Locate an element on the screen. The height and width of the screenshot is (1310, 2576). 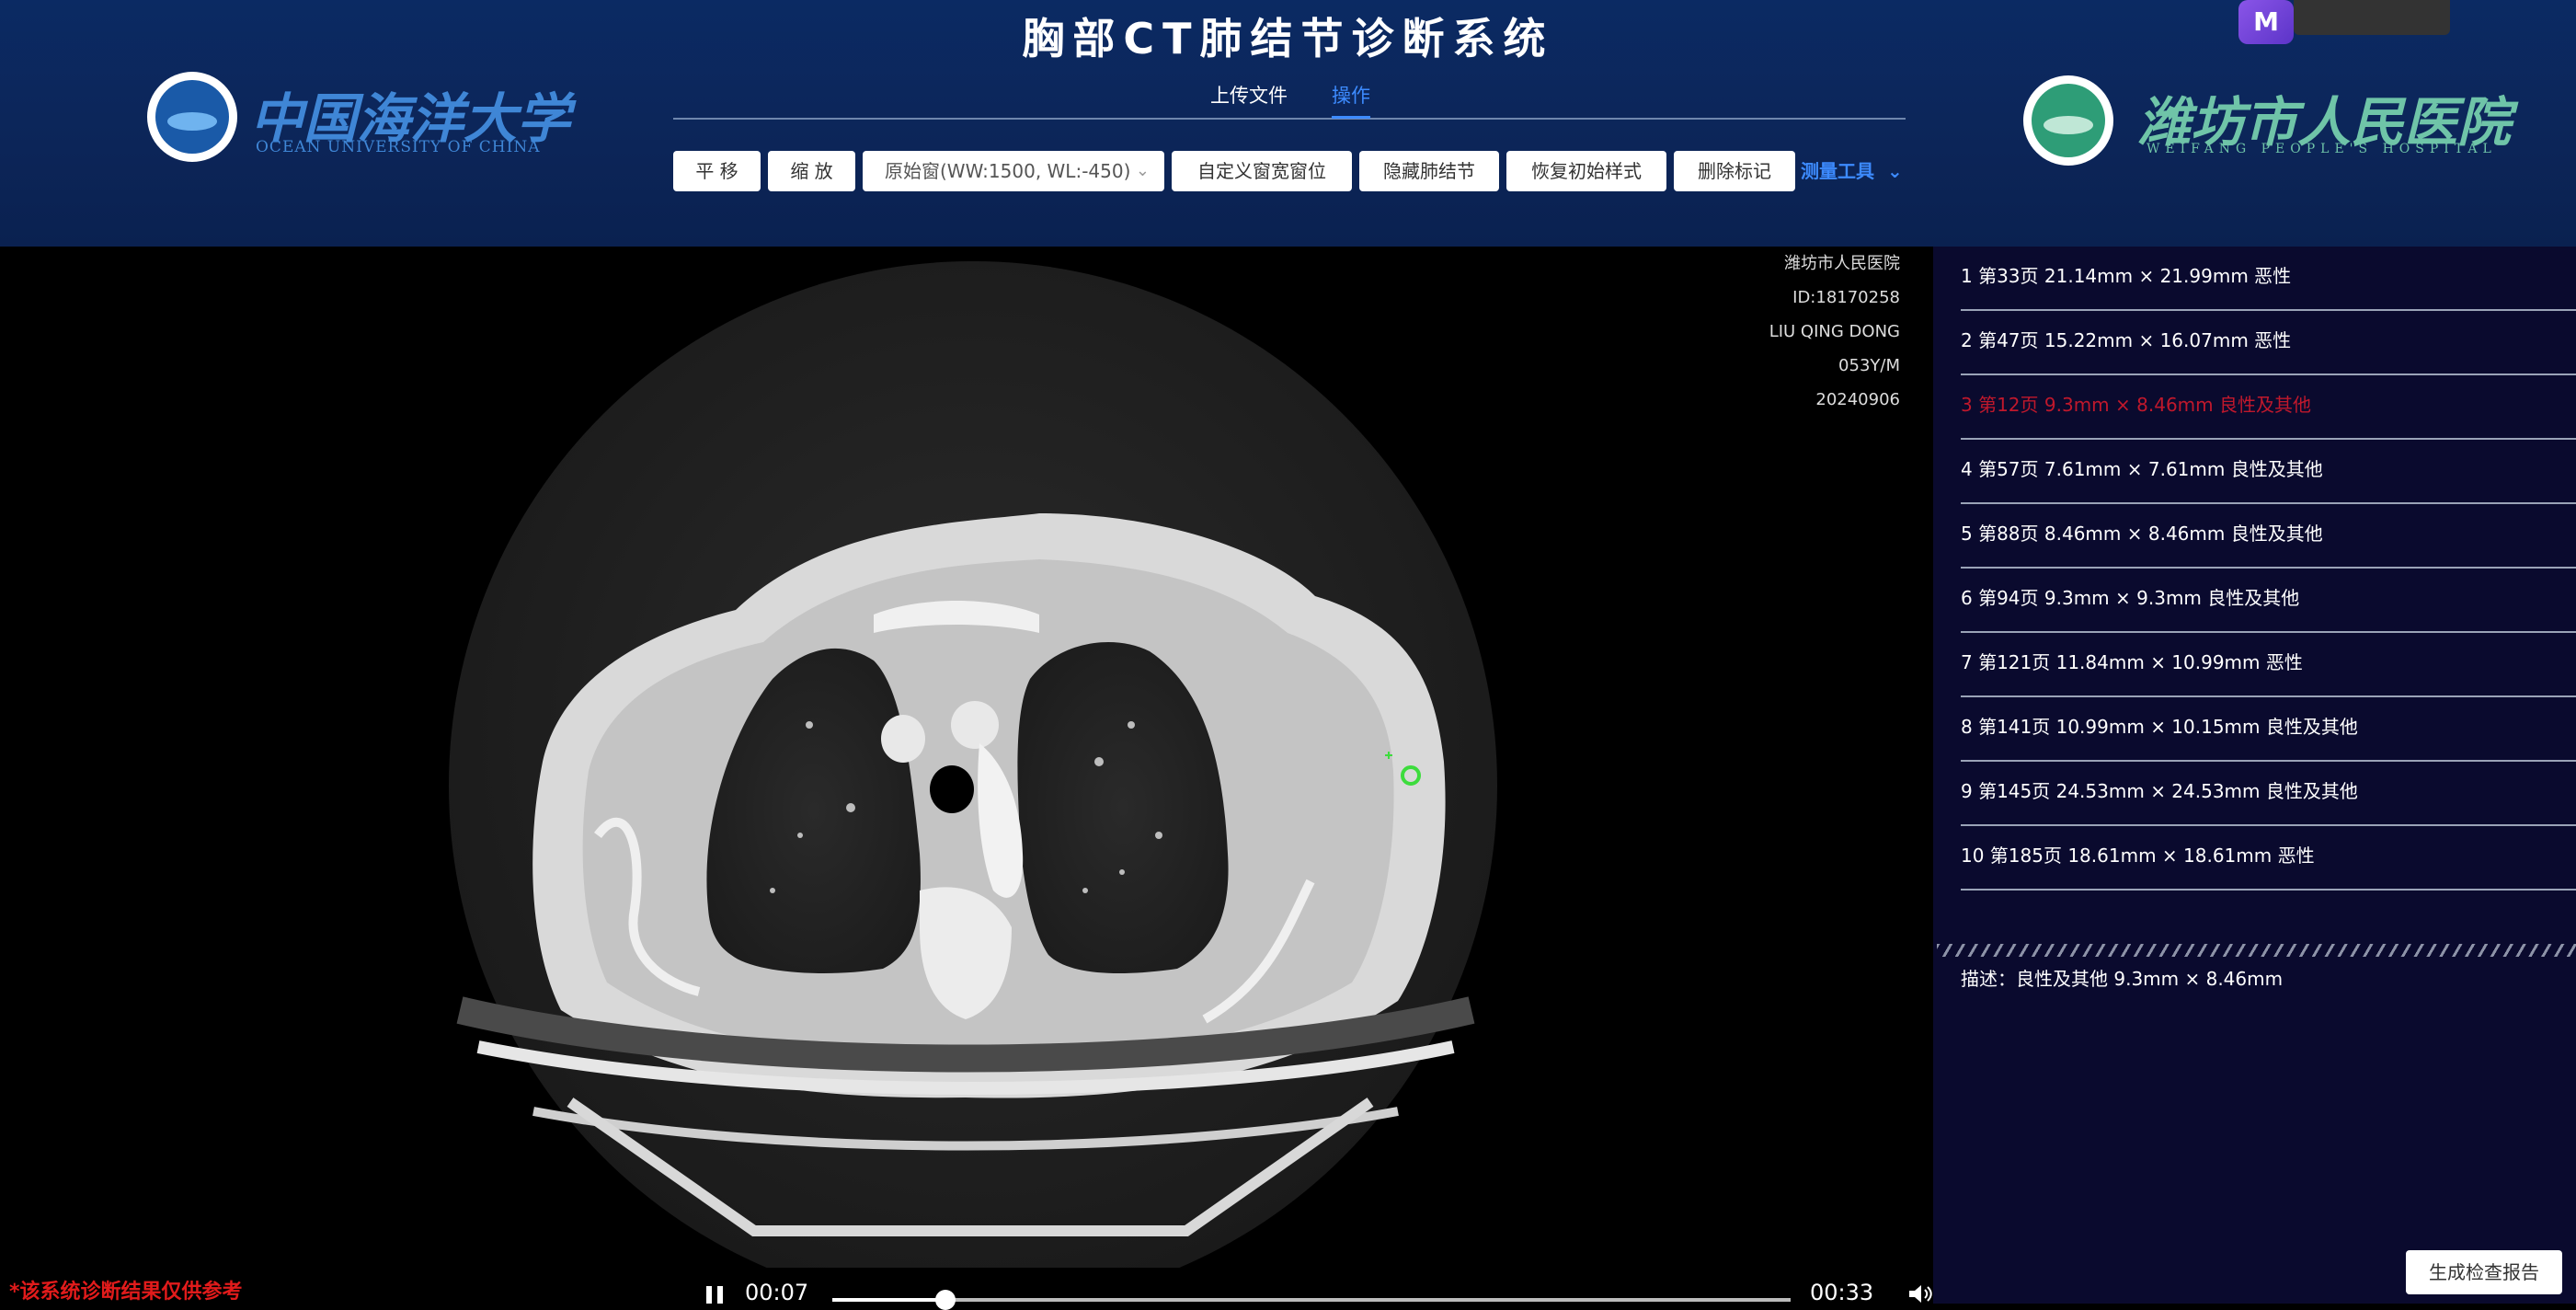
page-title: 胸部CT肺结节诊断系统 is located at coordinates (1288, 38).